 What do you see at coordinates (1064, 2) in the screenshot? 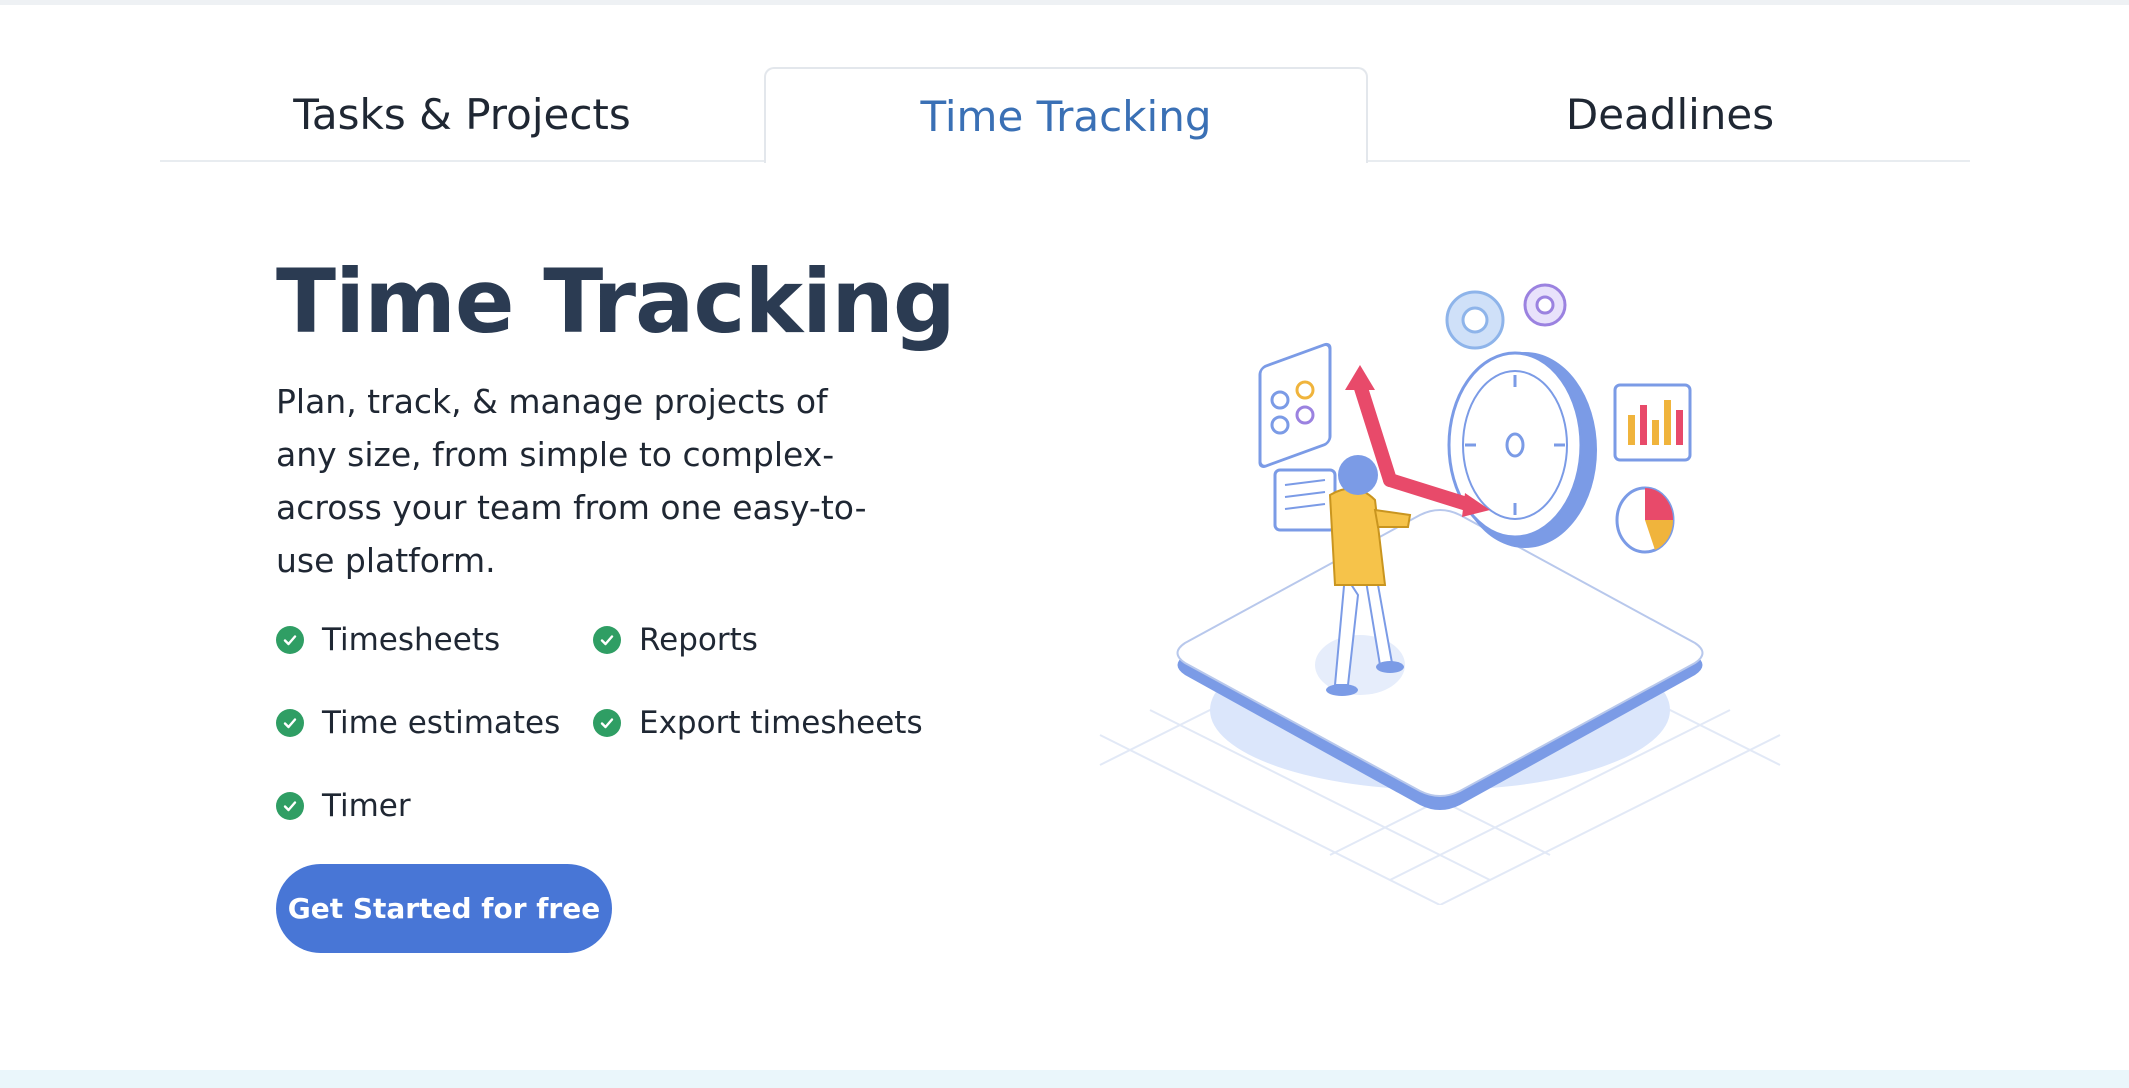
I see `top-divider` at bounding box center [1064, 2].